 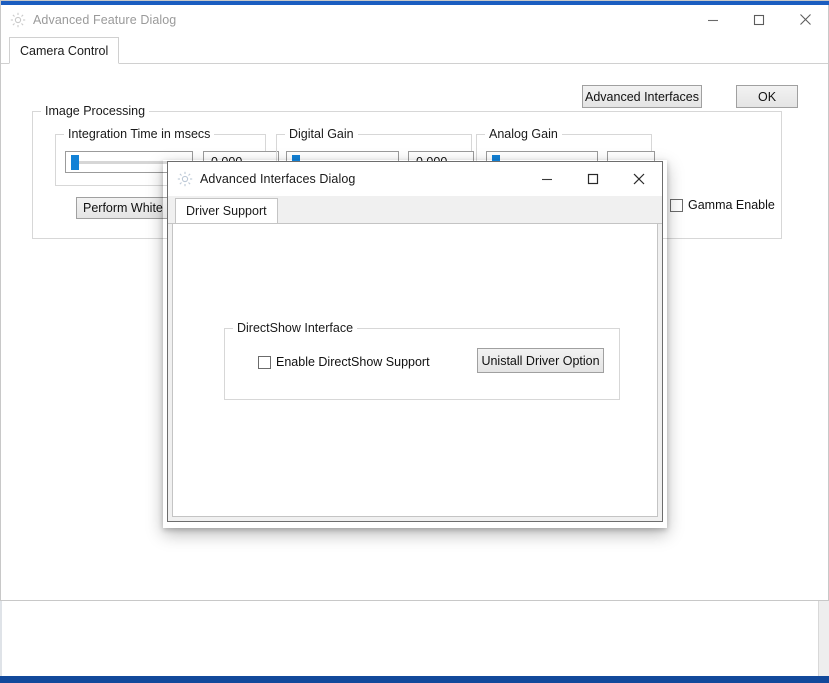 I want to click on main-tabstrip: Camera Control, so click(x=414, y=49).